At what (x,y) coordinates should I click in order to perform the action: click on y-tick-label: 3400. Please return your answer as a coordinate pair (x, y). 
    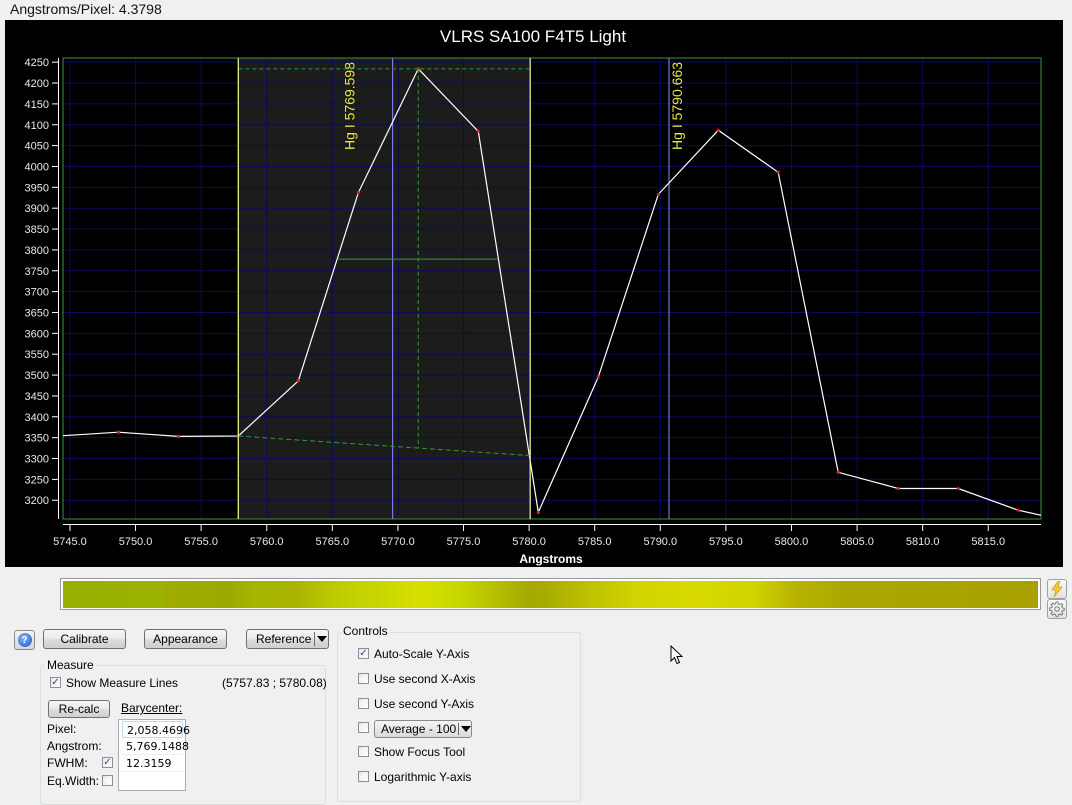
    Looking at the image, I should click on (37, 418).